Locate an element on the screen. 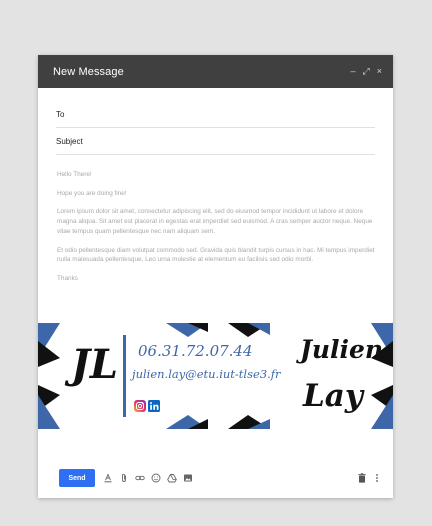 The width and height of the screenshot is (432, 526). photo-icon is located at coordinates (188, 478).